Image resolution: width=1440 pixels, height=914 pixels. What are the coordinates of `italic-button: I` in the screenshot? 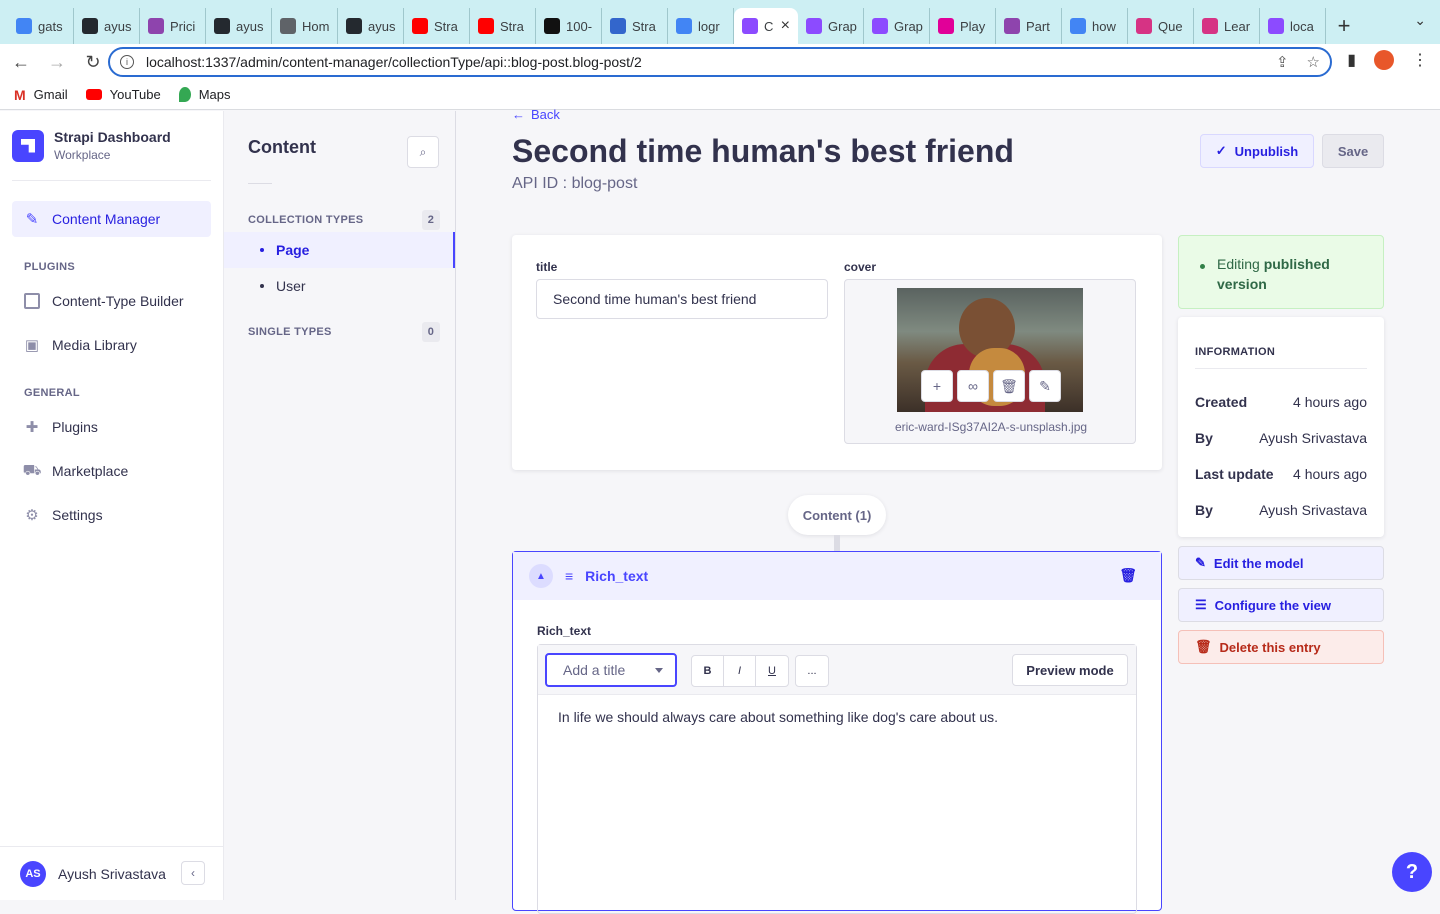 It's located at (740, 671).